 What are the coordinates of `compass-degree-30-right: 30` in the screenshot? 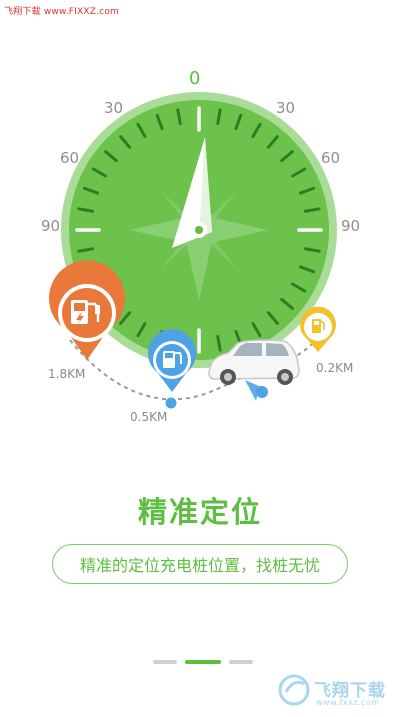 It's located at (286, 108).